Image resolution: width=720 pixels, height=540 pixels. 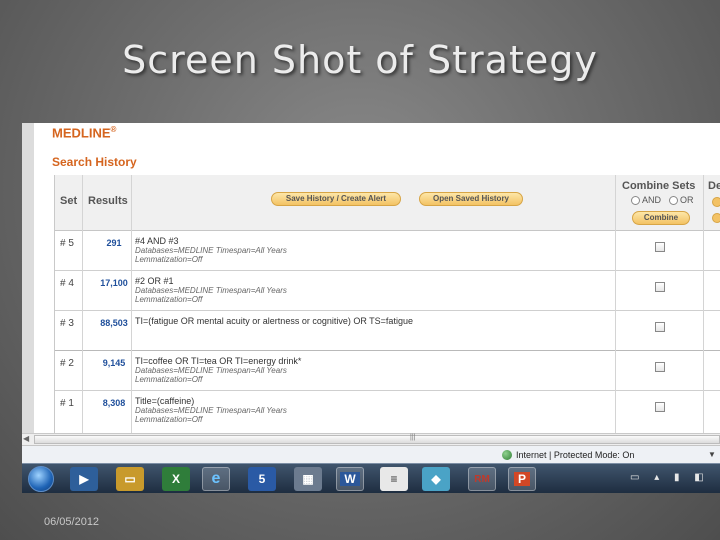 I want to click on calculator-icon: ▦, so click(x=308, y=479).